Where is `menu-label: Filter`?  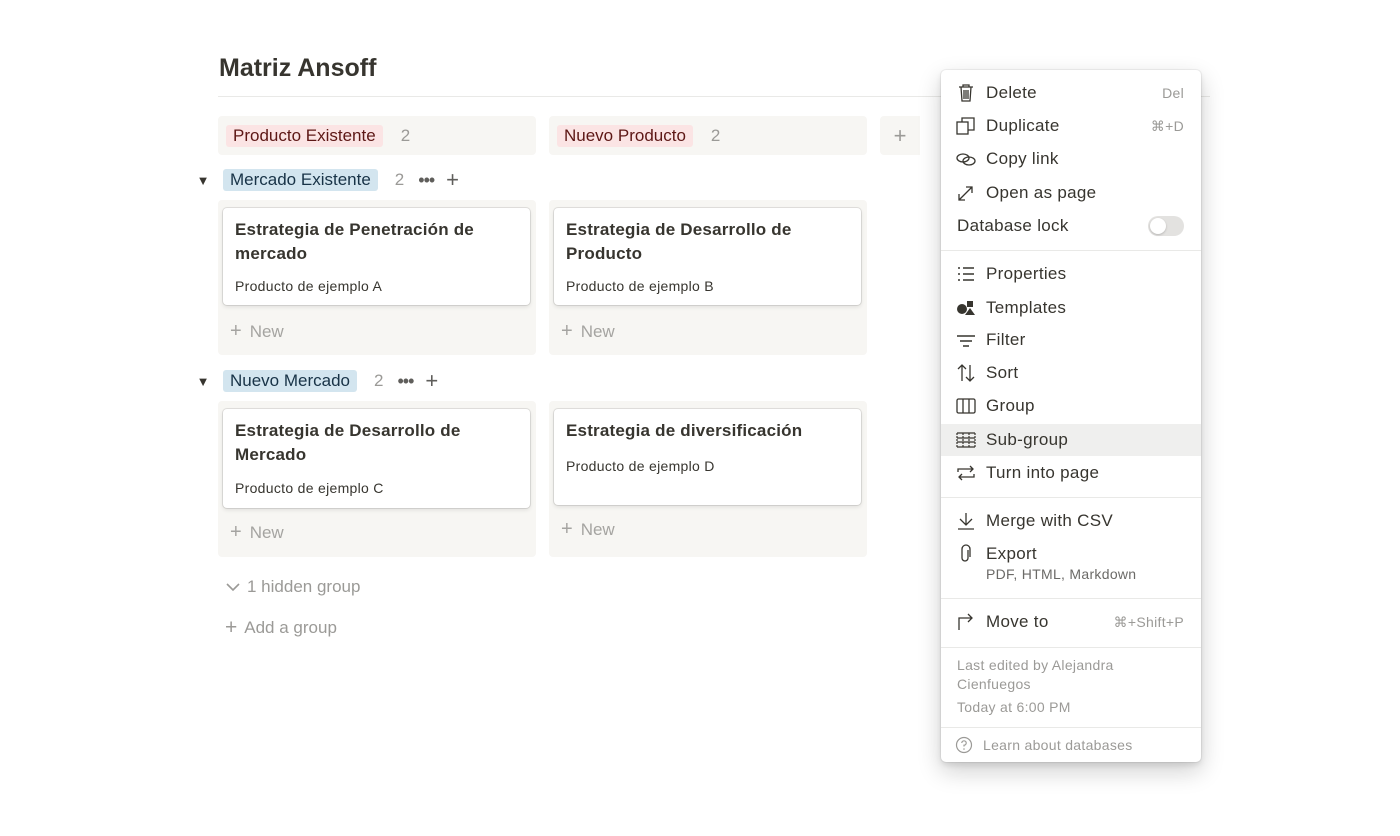 menu-label: Filter is located at coordinates (1006, 339).